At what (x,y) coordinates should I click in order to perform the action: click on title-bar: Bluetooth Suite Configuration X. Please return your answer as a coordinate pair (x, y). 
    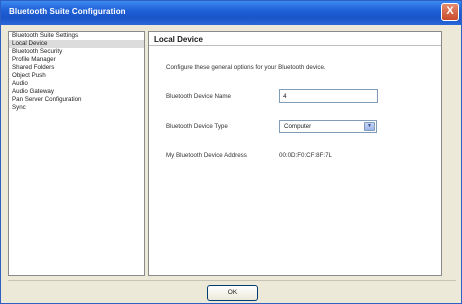
    Looking at the image, I should click on (231, 13).